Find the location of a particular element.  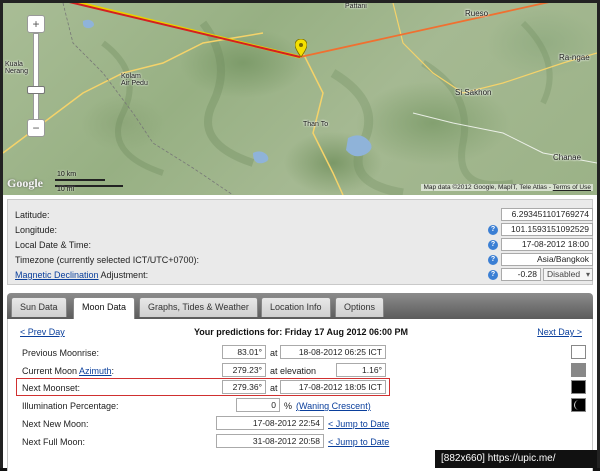

next-new-moon-time: 17-08-2012 22:54 is located at coordinates (270, 423).